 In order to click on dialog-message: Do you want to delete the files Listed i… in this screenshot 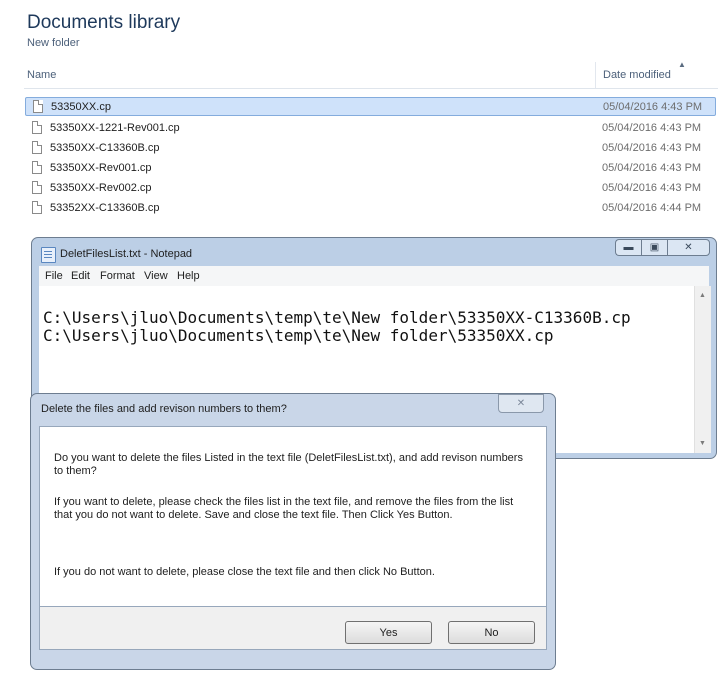, I will do `click(288, 464)`.